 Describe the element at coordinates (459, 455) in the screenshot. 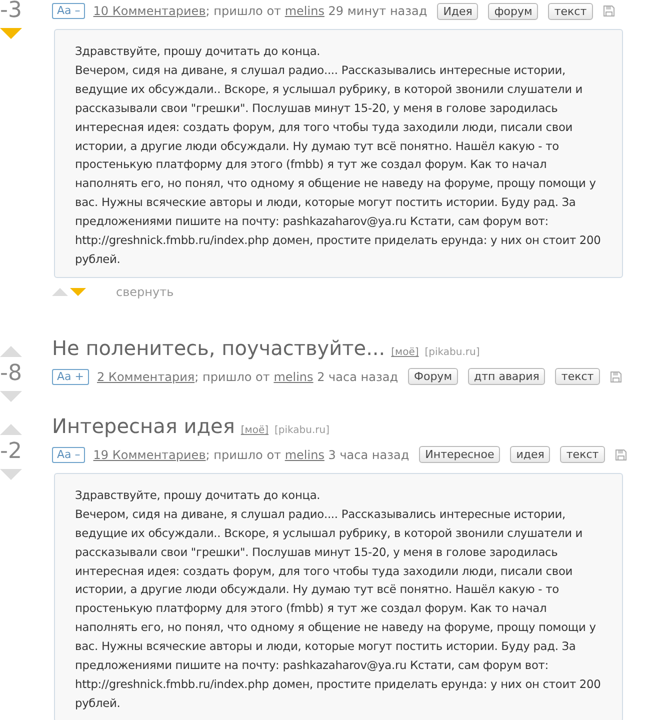

I see `tag-button: Интересное` at that location.